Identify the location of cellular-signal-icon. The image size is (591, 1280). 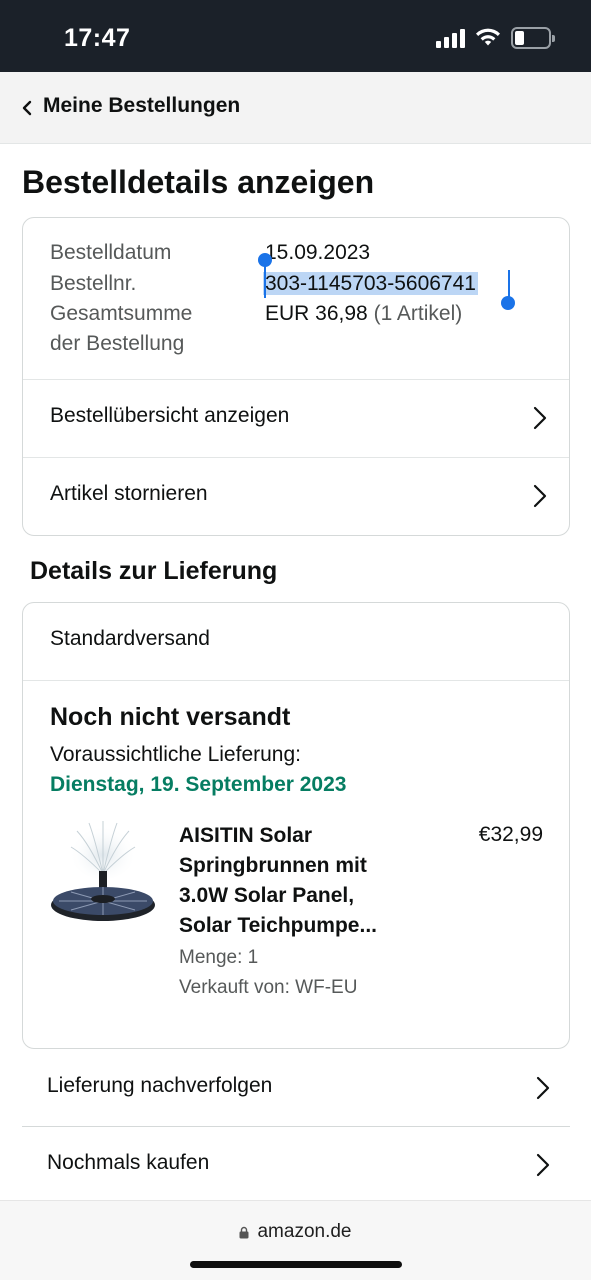
(450, 38).